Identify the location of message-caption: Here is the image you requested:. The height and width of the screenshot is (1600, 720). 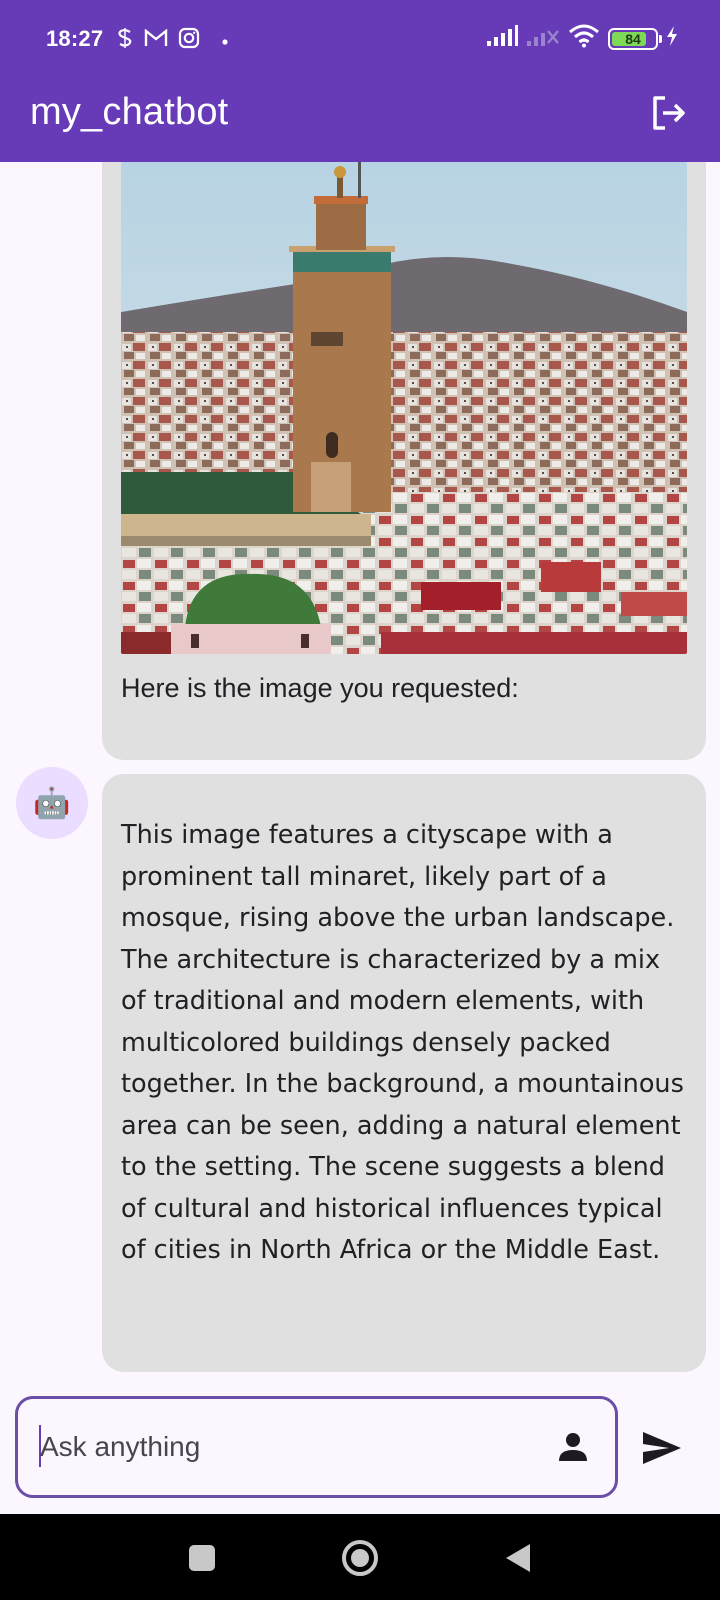
(320, 688).